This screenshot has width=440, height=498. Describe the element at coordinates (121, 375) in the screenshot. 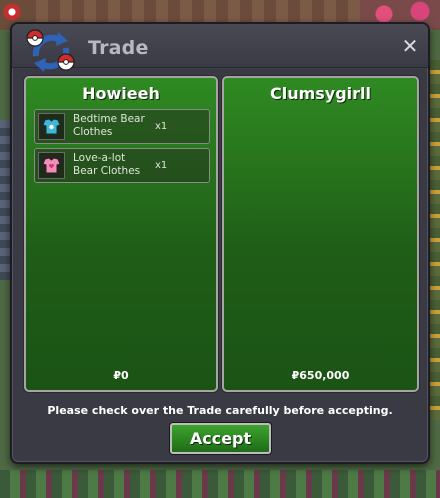

I see `money-offer: ₽0` at that location.